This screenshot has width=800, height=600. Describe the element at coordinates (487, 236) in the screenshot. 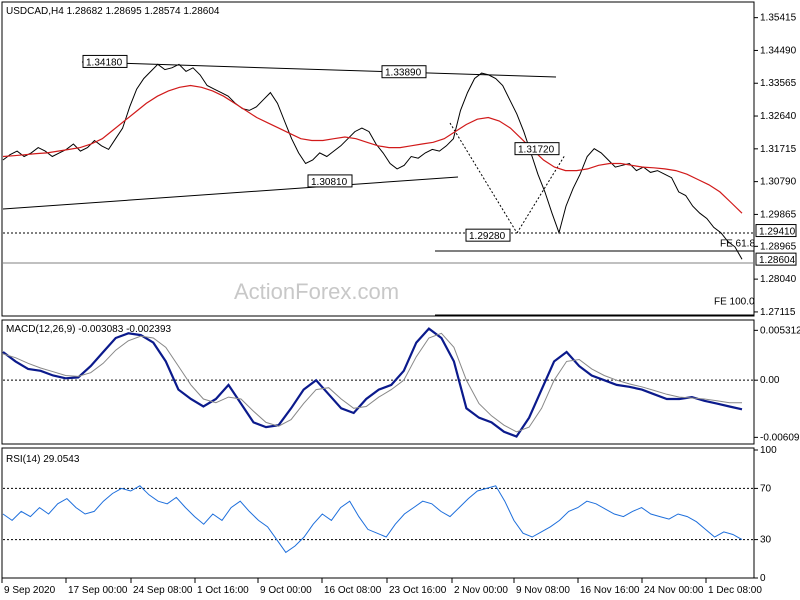

I see `price-label: 1.29280` at that location.